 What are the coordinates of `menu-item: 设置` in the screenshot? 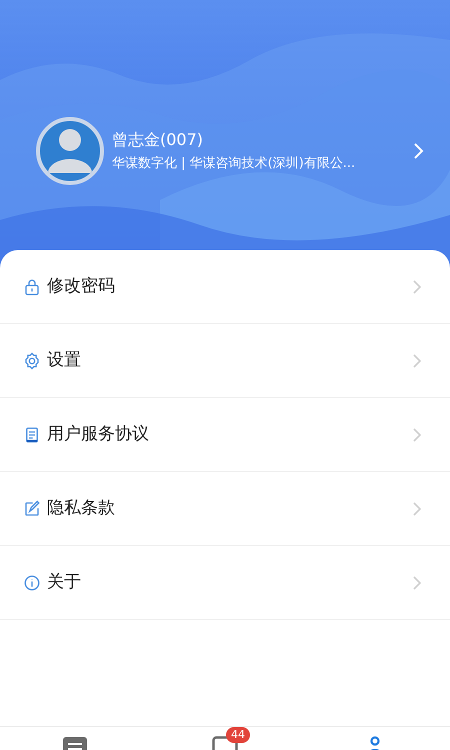 It's located at (225, 361).